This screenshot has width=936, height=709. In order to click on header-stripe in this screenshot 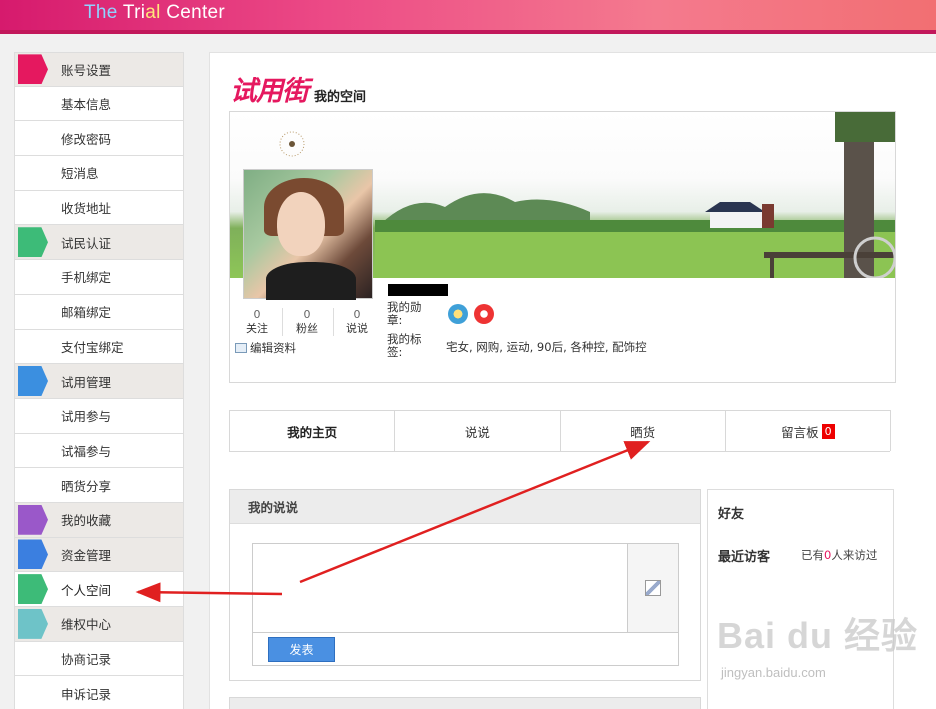, I will do `click(468, 32)`.